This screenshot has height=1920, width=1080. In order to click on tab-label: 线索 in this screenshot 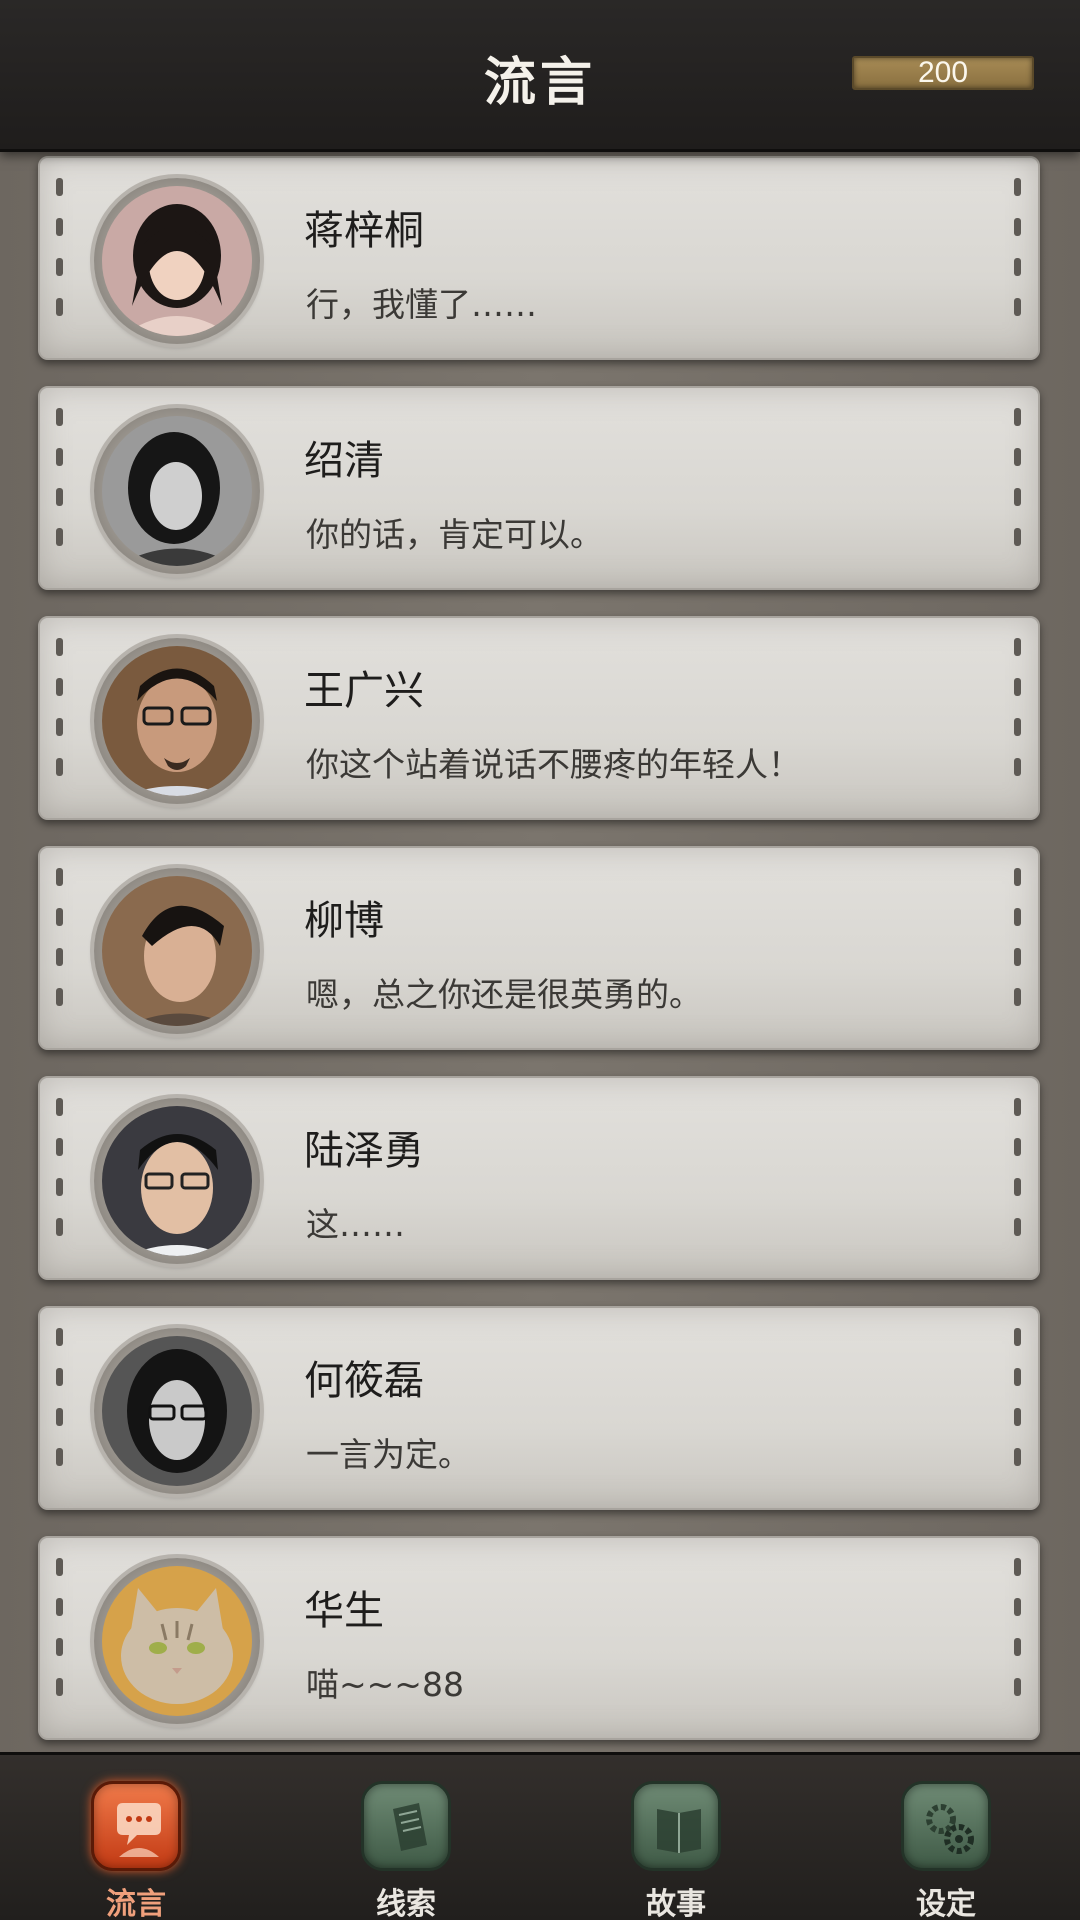, I will do `click(406, 1903)`.